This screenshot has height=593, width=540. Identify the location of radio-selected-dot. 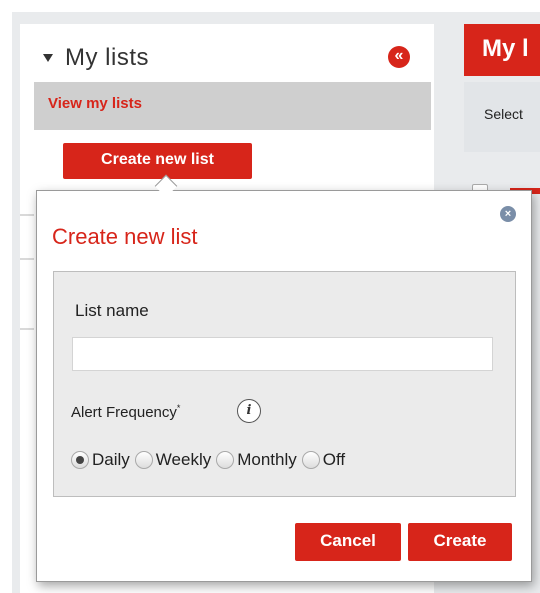
(80, 460).